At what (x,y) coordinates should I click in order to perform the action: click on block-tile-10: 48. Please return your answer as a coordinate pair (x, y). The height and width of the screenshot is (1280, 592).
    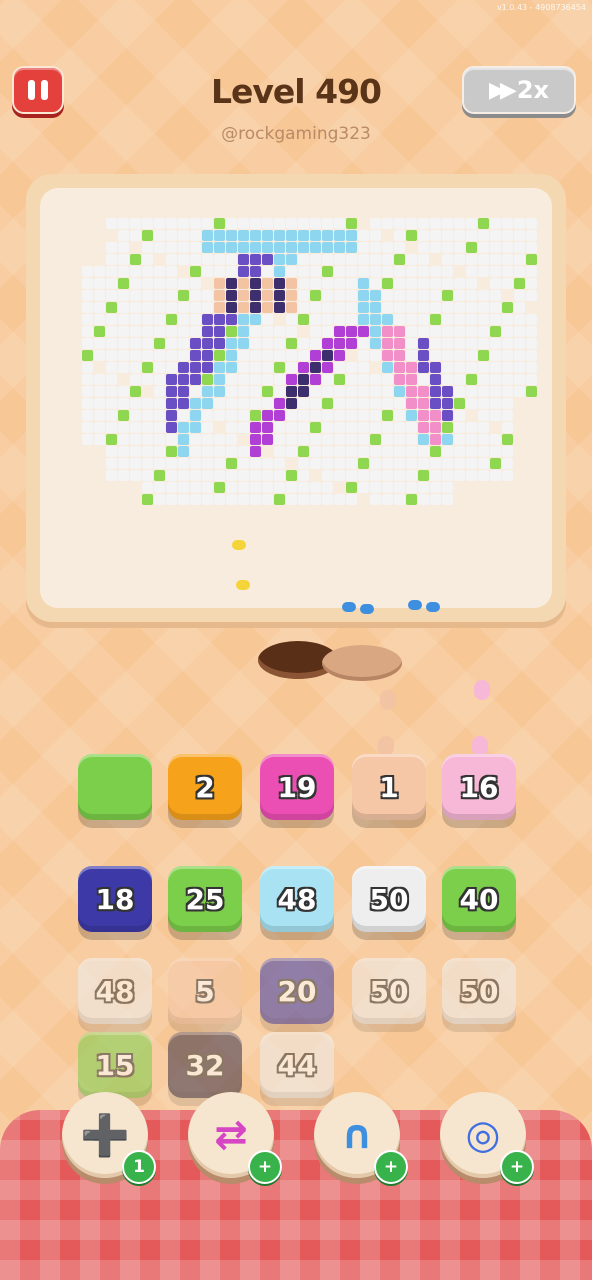
    Looking at the image, I should click on (115, 991).